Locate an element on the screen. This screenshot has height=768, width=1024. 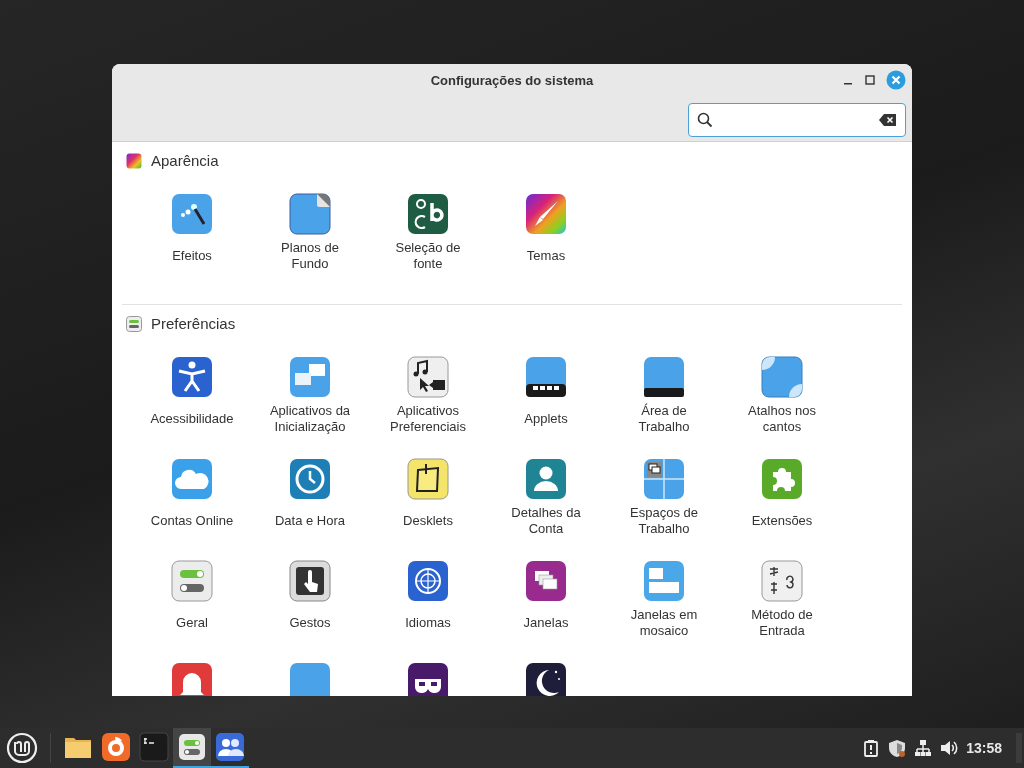
settings-item: Atalhos nos cantos is located at coordinates (782, 395).